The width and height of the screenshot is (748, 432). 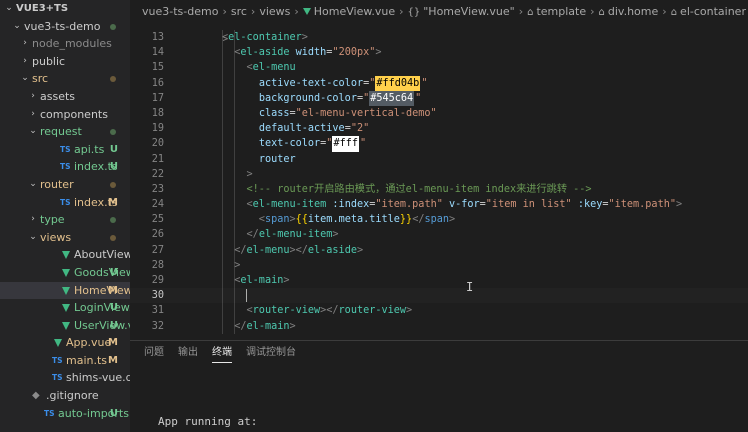 I want to click on code-line: 22 >, so click(x=439, y=174).